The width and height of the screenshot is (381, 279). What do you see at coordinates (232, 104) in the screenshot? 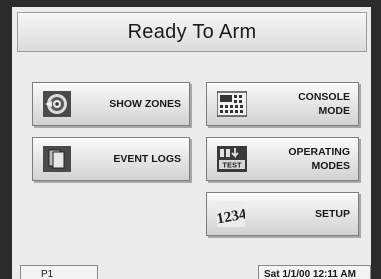
I see `keypad-icon` at bounding box center [232, 104].